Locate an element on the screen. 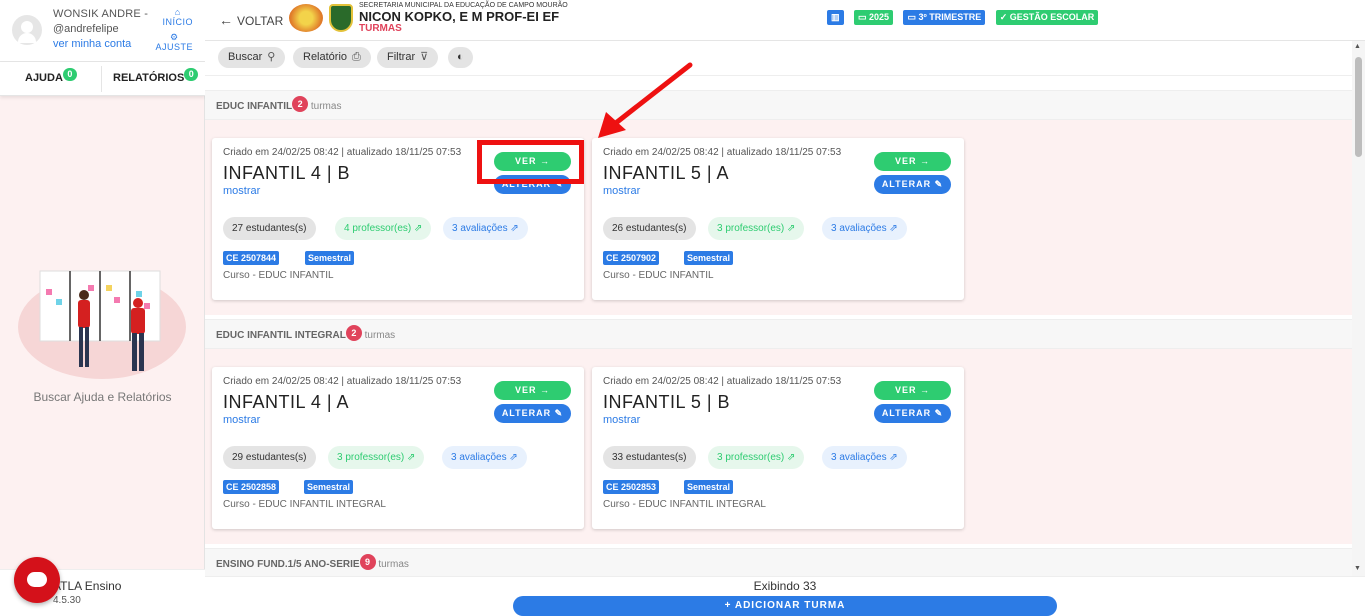 The image size is (1365, 616). help-illustration is located at coordinates (102, 324).